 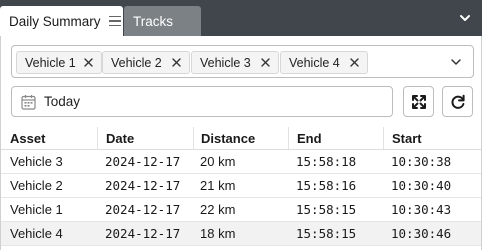 What do you see at coordinates (421, 209) in the screenshot?
I see `cell-start: 10:30:43` at bounding box center [421, 209].